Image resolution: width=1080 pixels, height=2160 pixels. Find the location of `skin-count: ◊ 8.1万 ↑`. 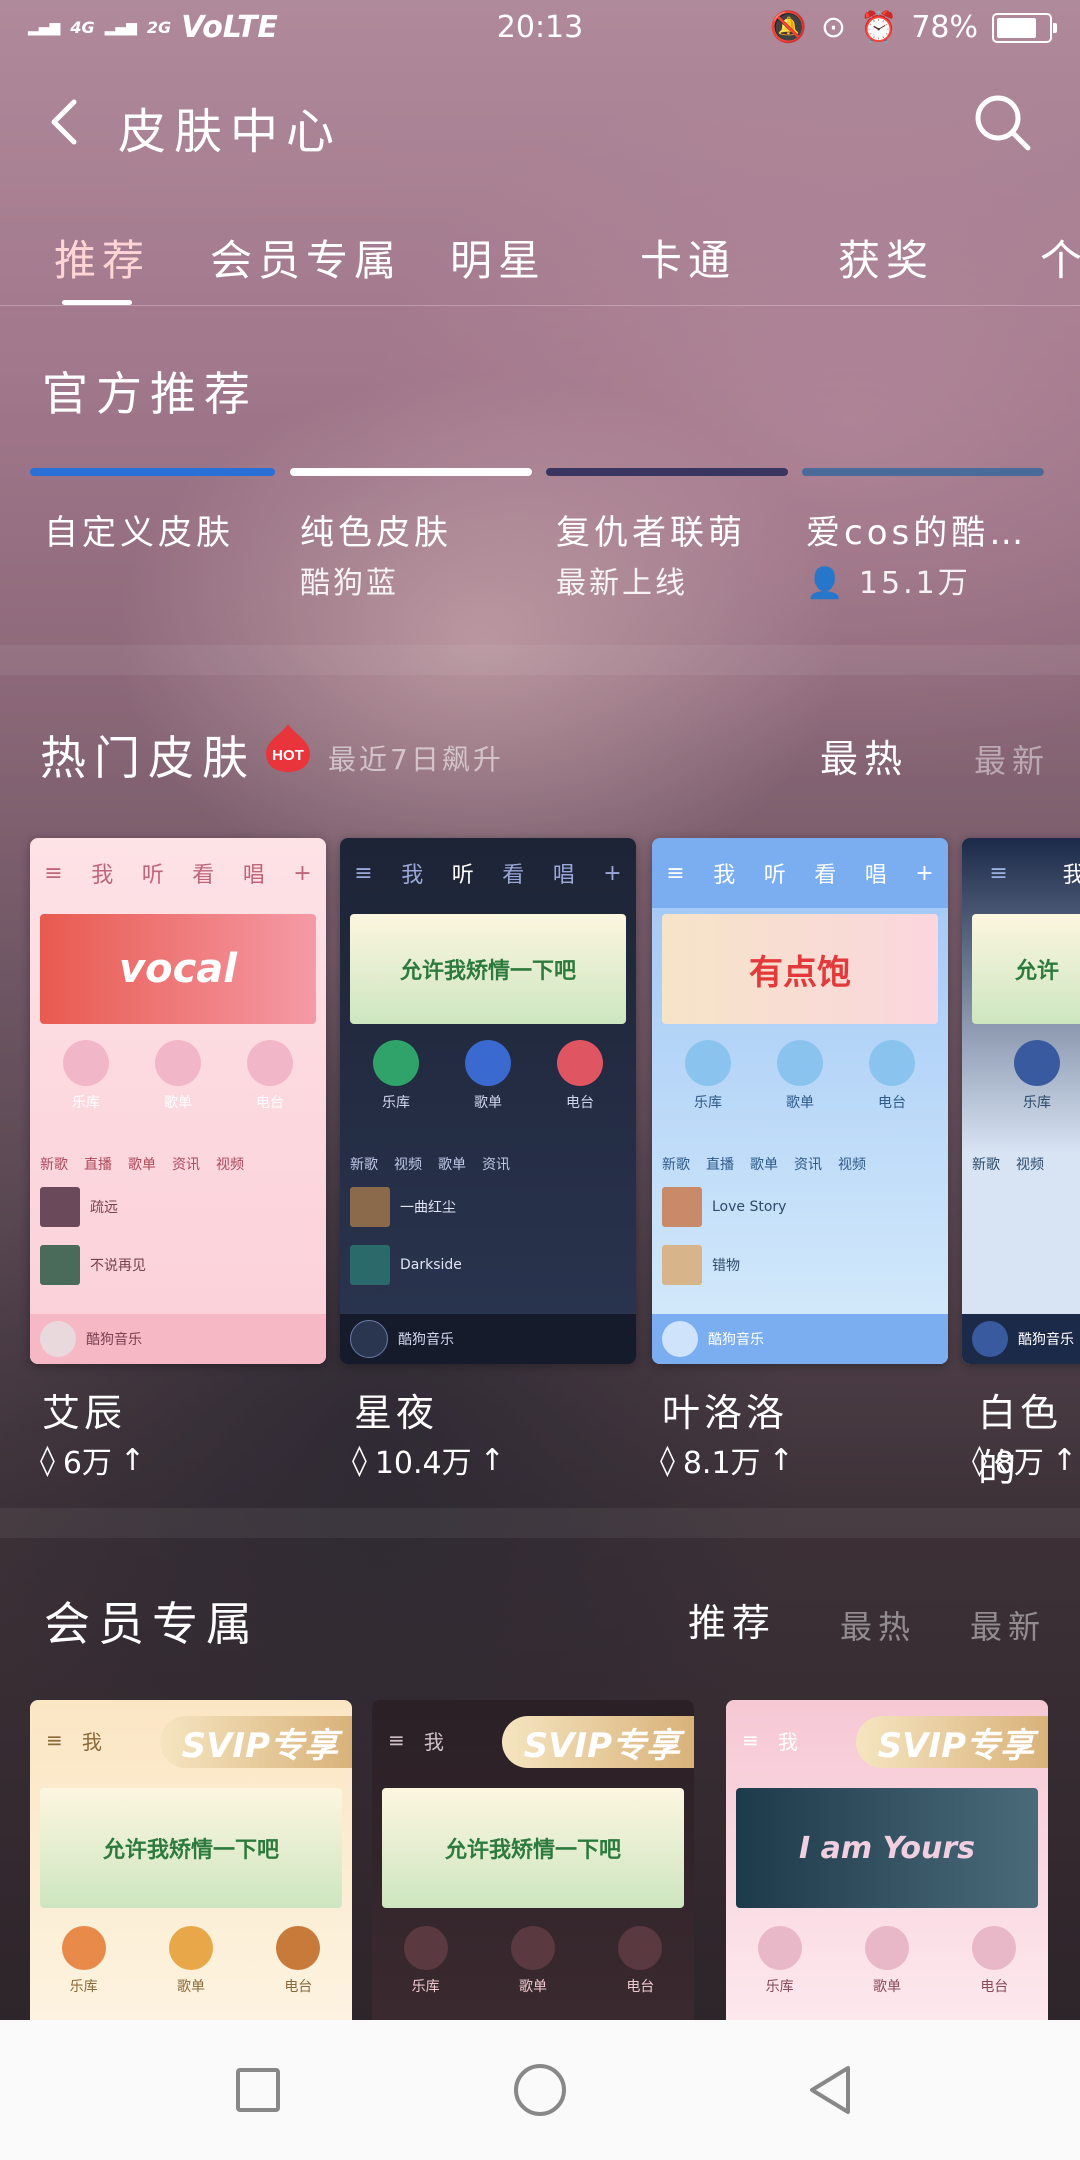

skin-count: ◊ 8.1万 ↑ is located at coordinates (727, 1462).